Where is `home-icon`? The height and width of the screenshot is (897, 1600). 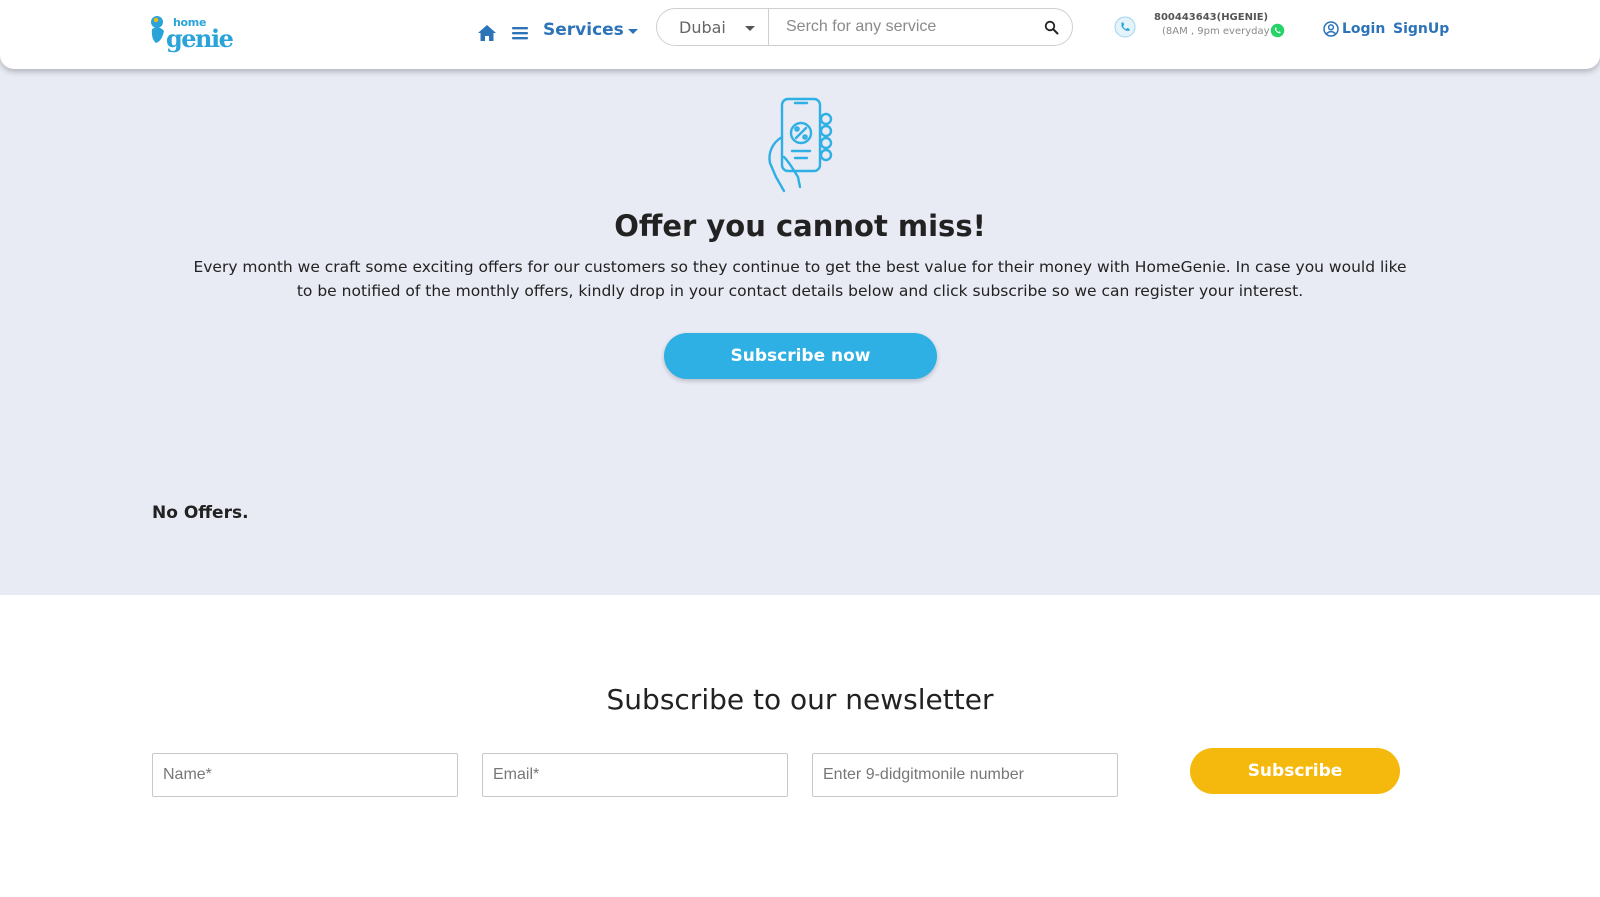
home-icon is located at coordinates (487, 33).